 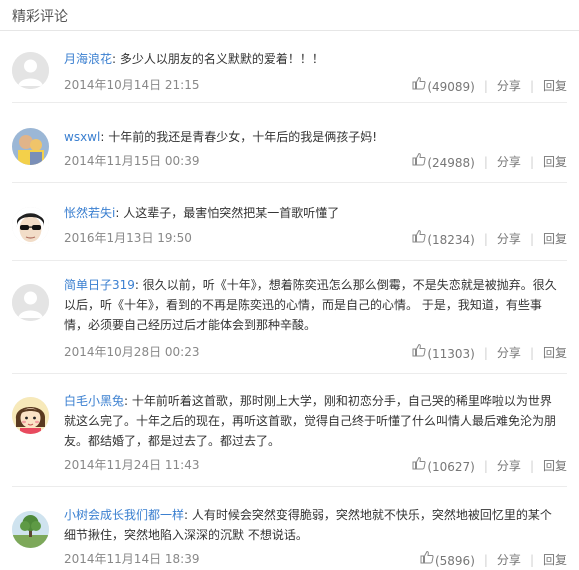 What do you see at coordinates (315, 161) in the screenshot?
I see `comment-meta: 2014年11月15日 00:39 (24988) | 分享 | 回复` at bounding box center [315, 161].